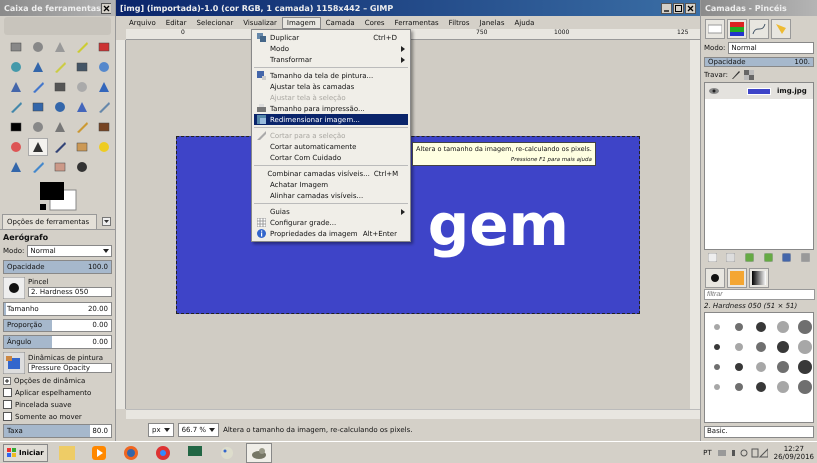 This screenshot has height=463, width=817. I want to click on panel-title: Caixa de ferramentas, so click(52, 8).